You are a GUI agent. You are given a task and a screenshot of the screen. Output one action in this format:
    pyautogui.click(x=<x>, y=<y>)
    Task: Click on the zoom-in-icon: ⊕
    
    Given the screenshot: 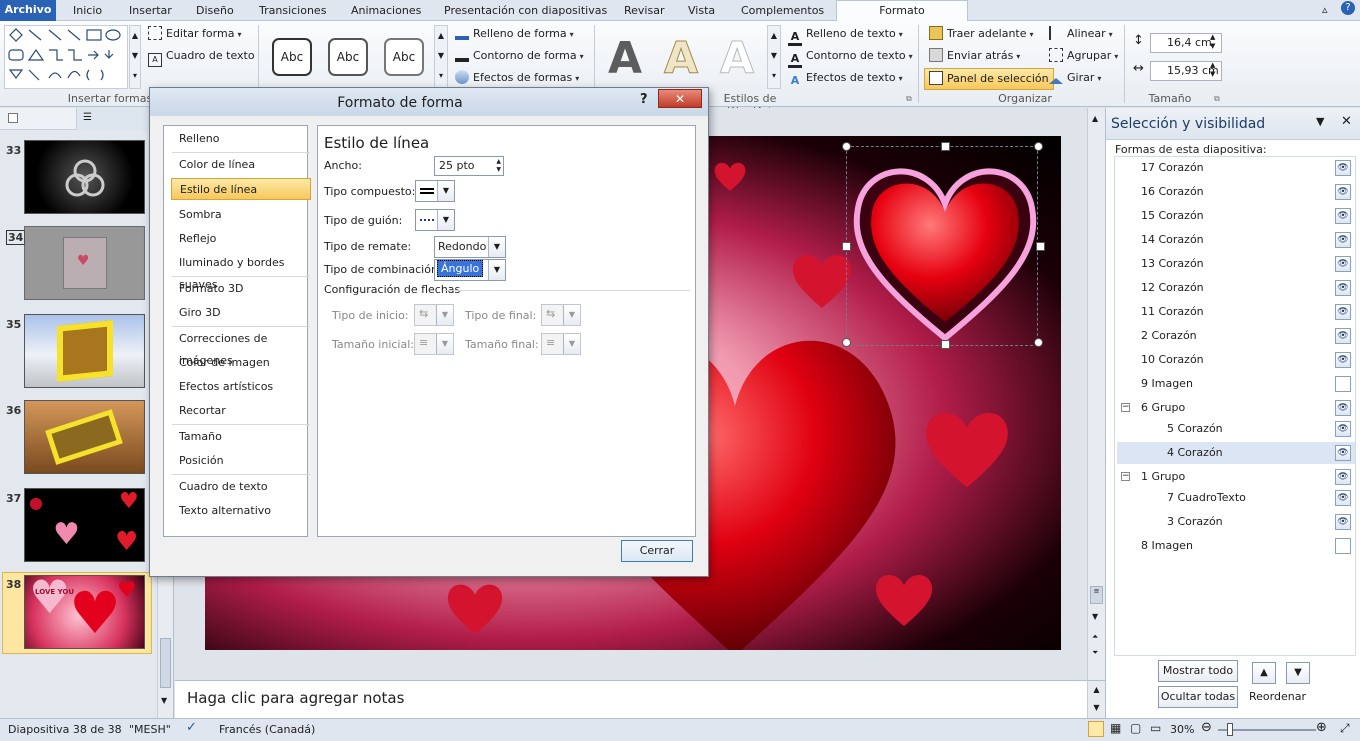 What is the action you would take?
    pyautogui.click(x=1321, y=727)
    